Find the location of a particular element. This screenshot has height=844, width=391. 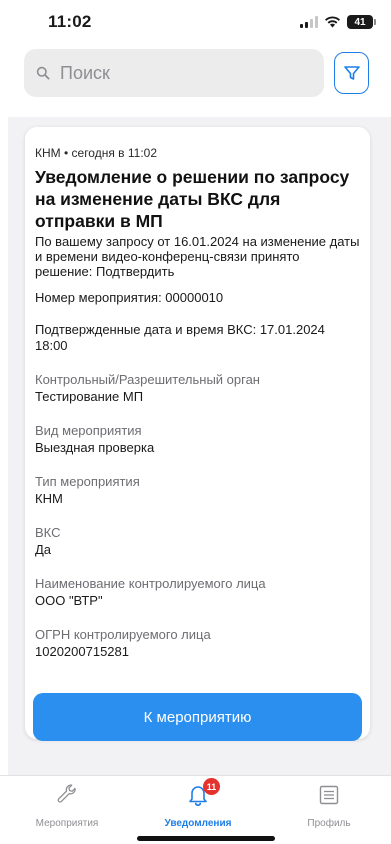

search-row is located at coordinates (196, 73).